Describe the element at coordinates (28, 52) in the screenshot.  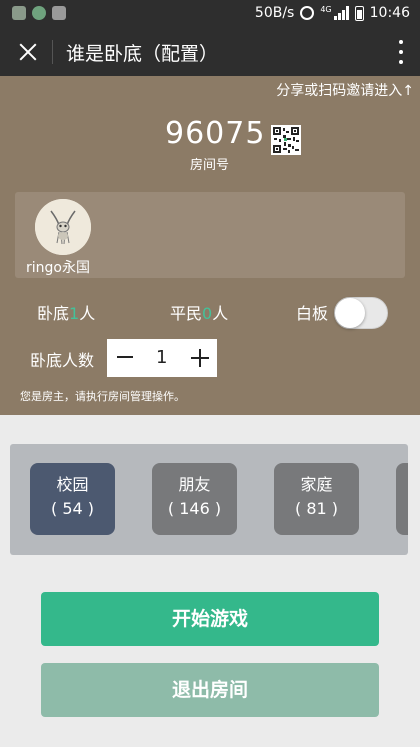
I see `close-icon` at that location.